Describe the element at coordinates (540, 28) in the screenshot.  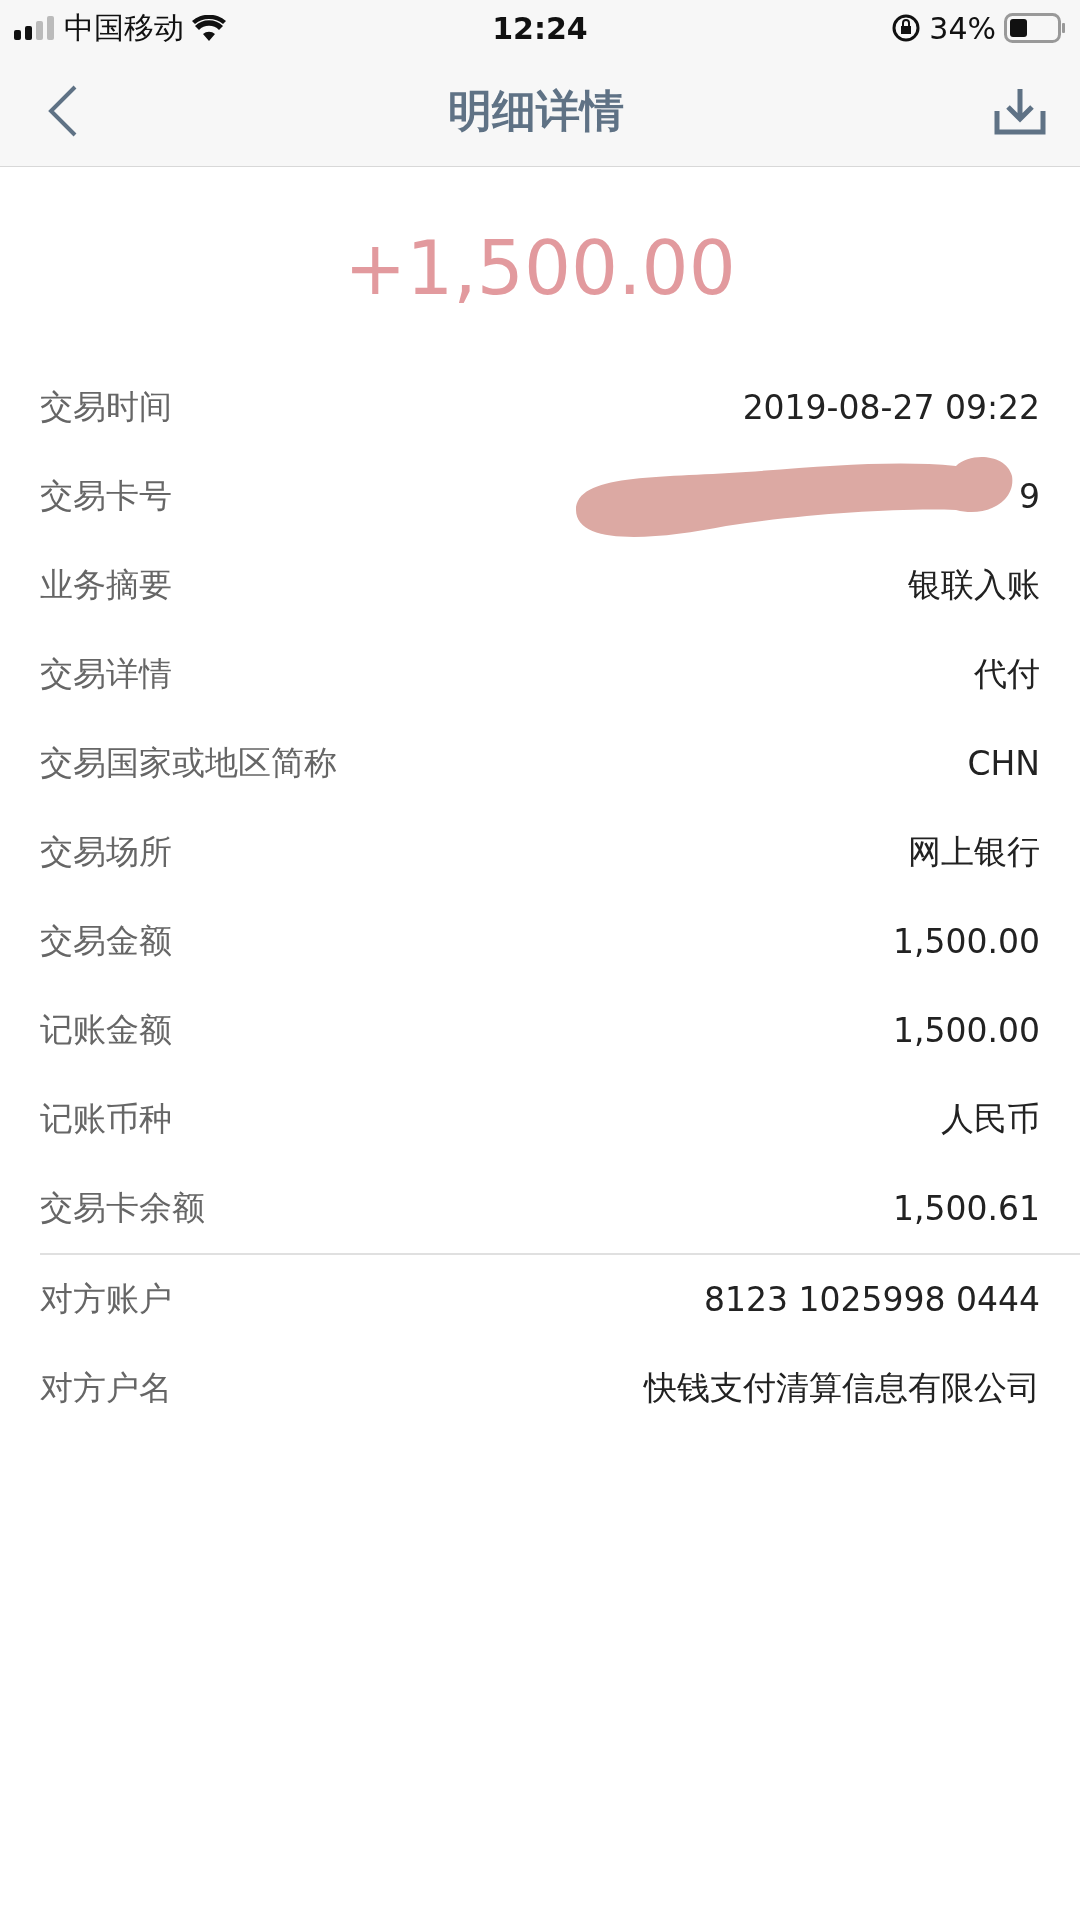
I see `clock-time: 12:24` at that location.